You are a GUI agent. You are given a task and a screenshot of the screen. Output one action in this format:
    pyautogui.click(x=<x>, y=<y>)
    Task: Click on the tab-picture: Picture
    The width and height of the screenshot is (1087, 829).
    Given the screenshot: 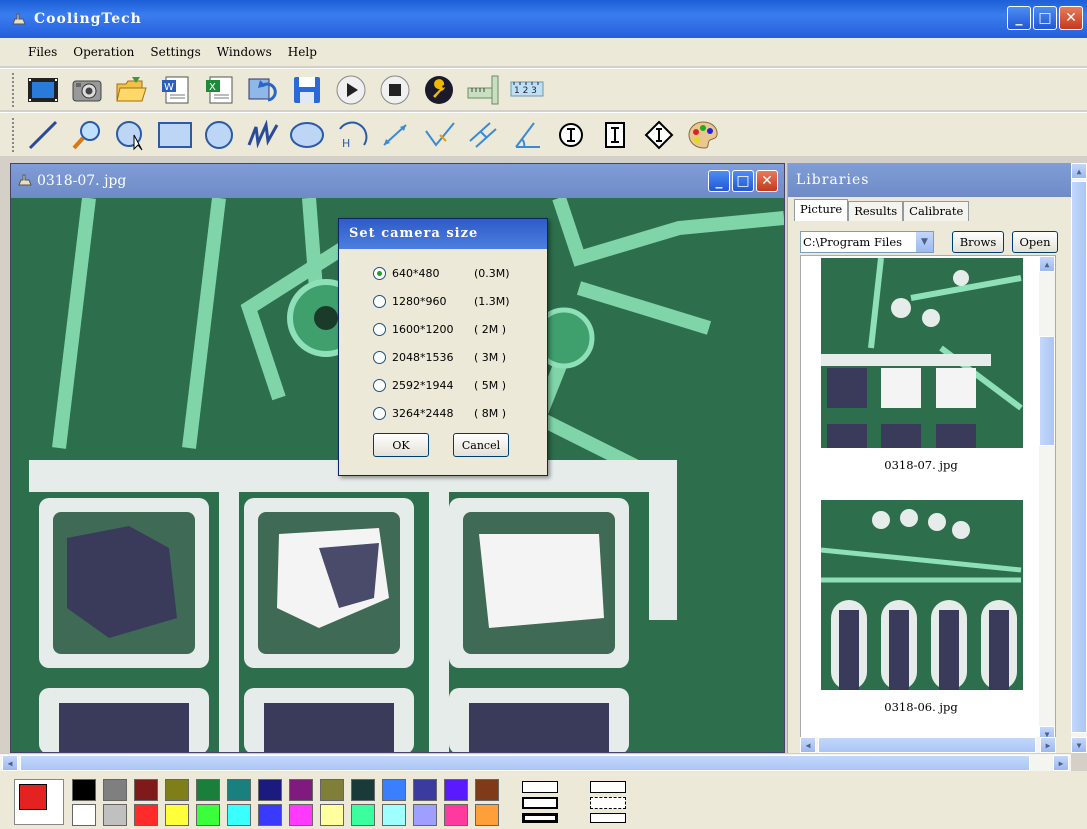 What is the action you would take?
    pyautogui.click(x=821, y=210)
    